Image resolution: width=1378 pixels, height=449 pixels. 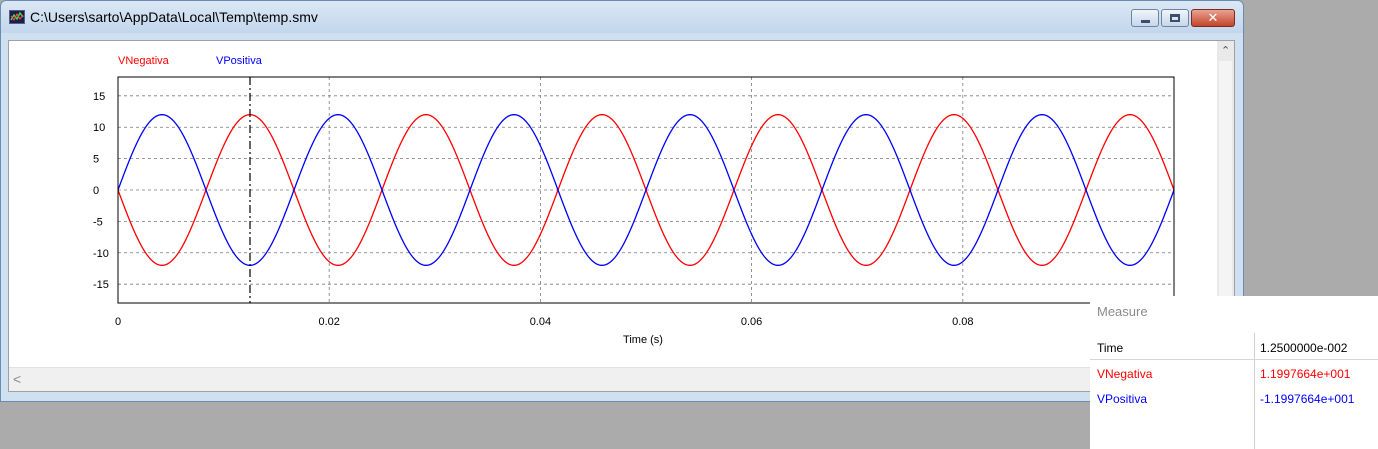 What do you see at coordinates (239, 61) in the screenshot?
I see `legend-vpositiva: VPositiva` at bounding box center [239, 61].